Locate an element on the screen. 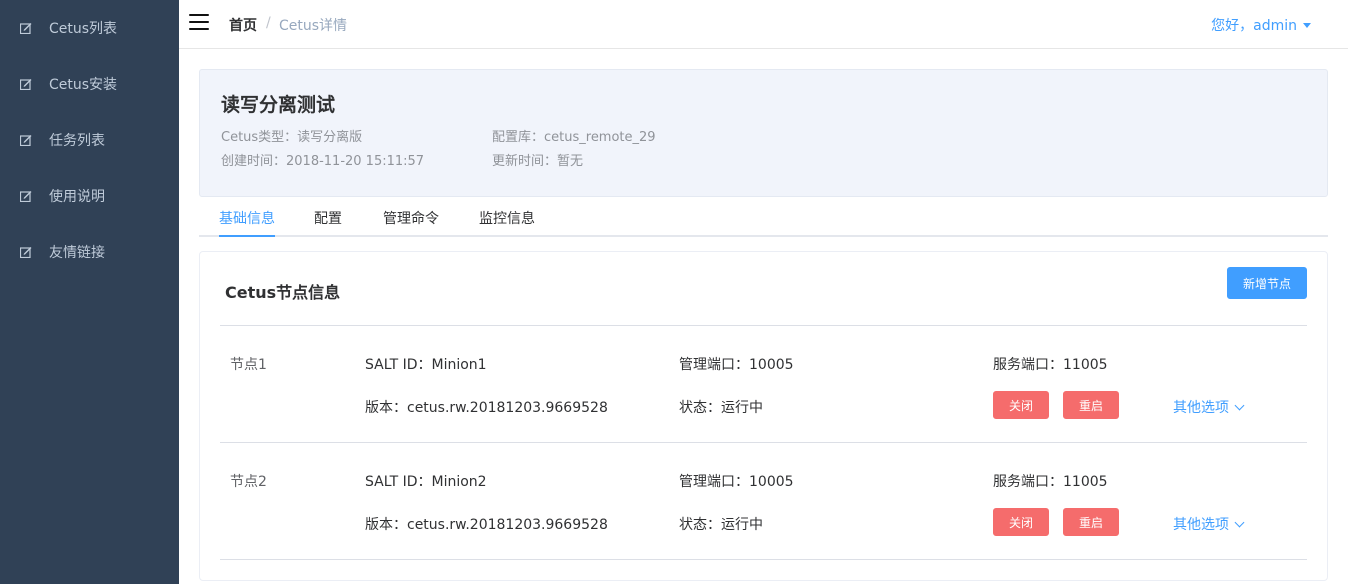 The width and height of the screenshot is (1348, 584). top-navbar: 首页 / Cetus详情 您好，admin is located at coordinates (763, 24).